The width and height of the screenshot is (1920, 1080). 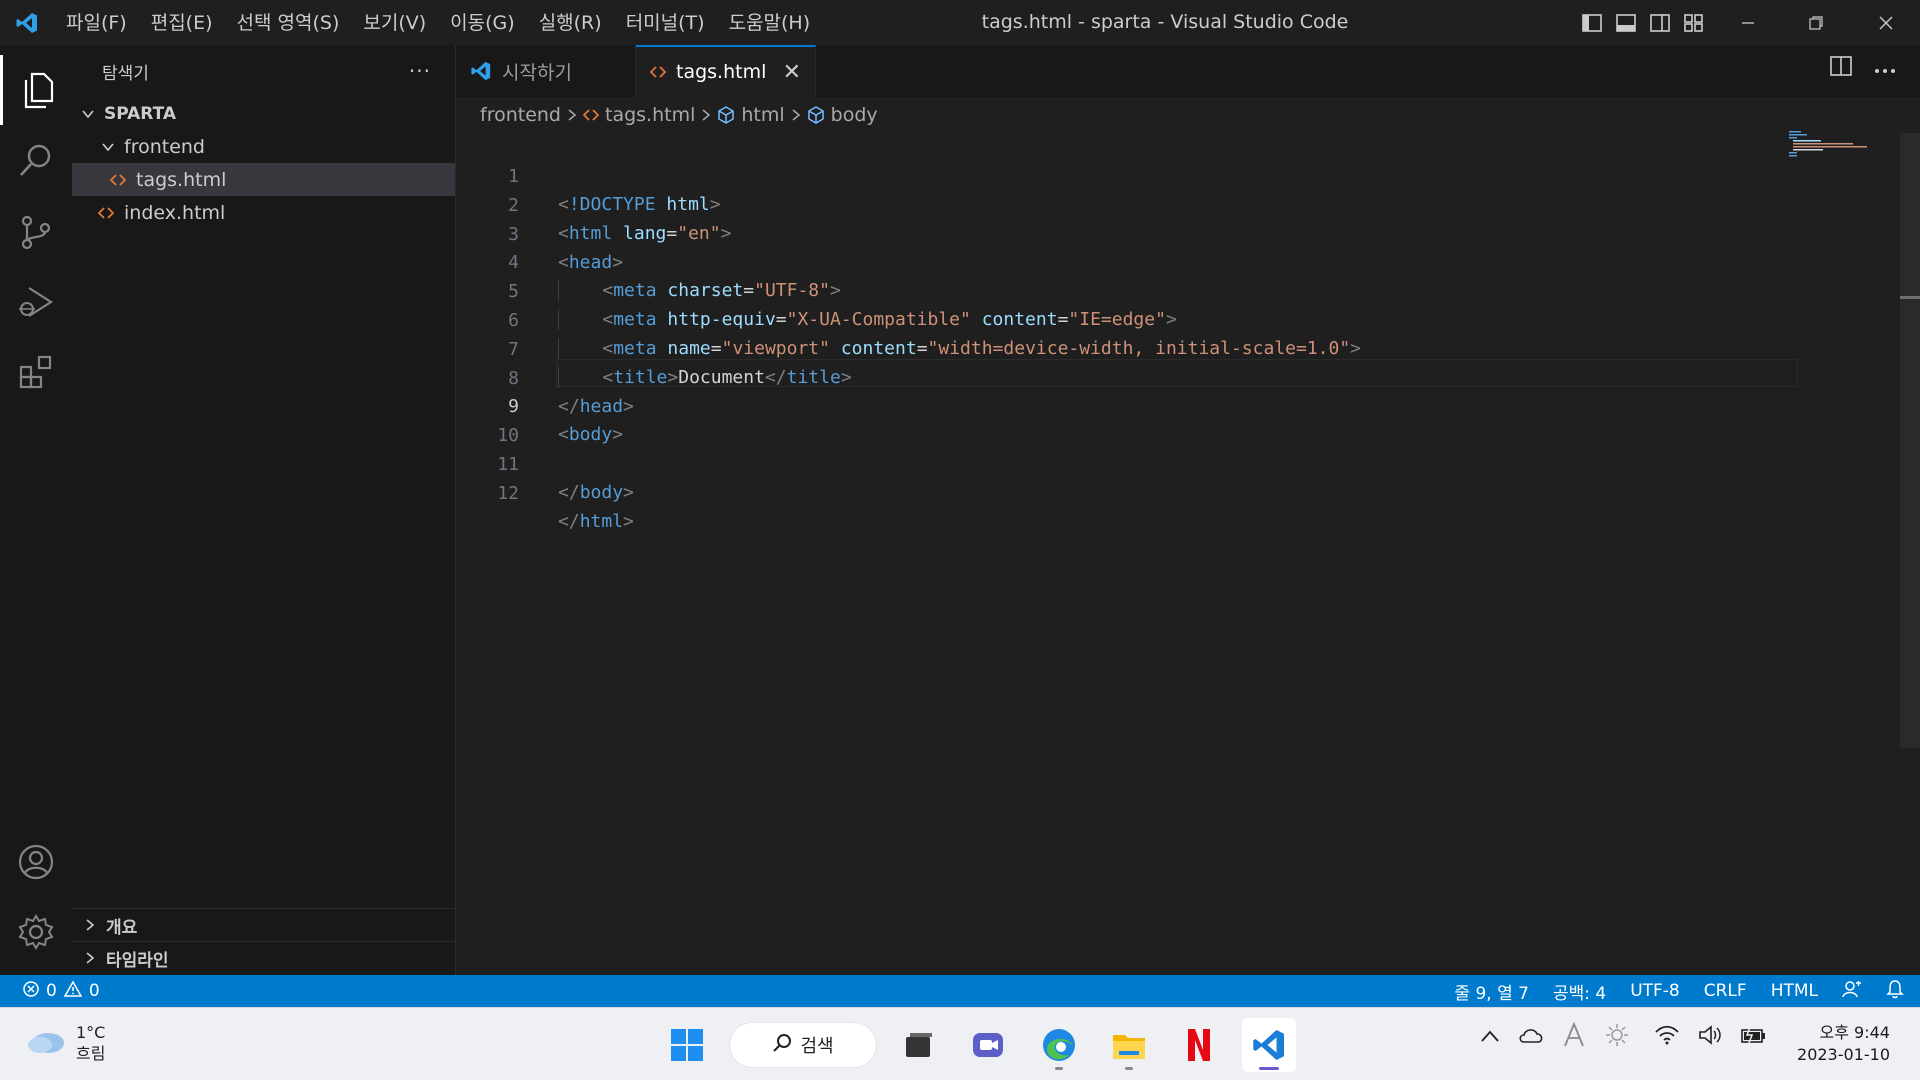 I want to click on running-indicator, so click(x=1129, y=1068).